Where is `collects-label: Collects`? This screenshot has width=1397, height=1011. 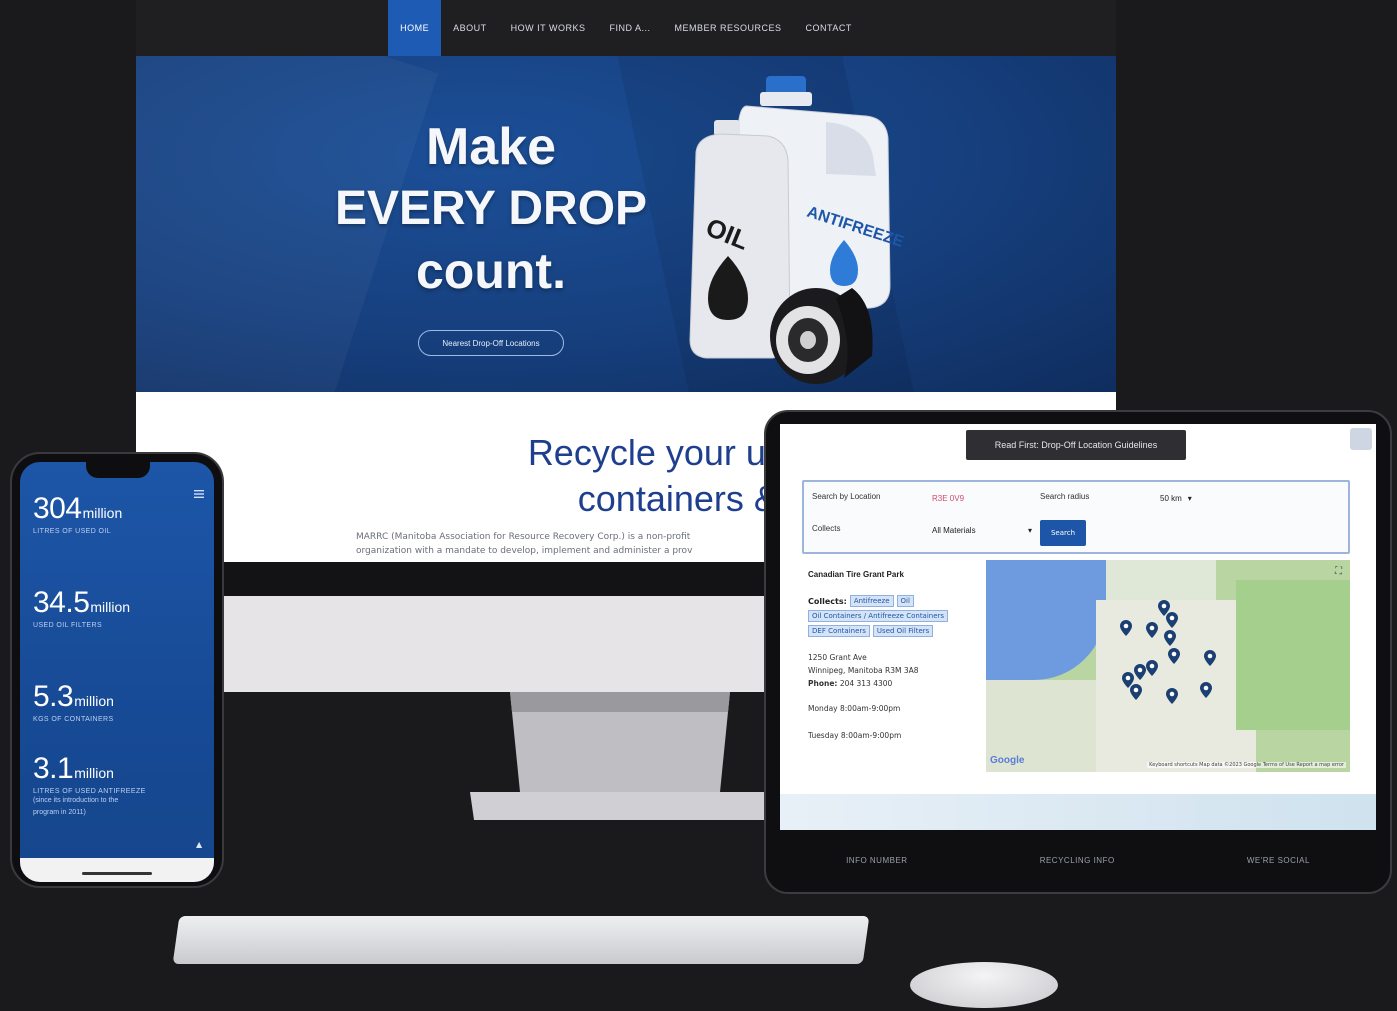 collects-label: Collects is located at coordinates (826, 528).